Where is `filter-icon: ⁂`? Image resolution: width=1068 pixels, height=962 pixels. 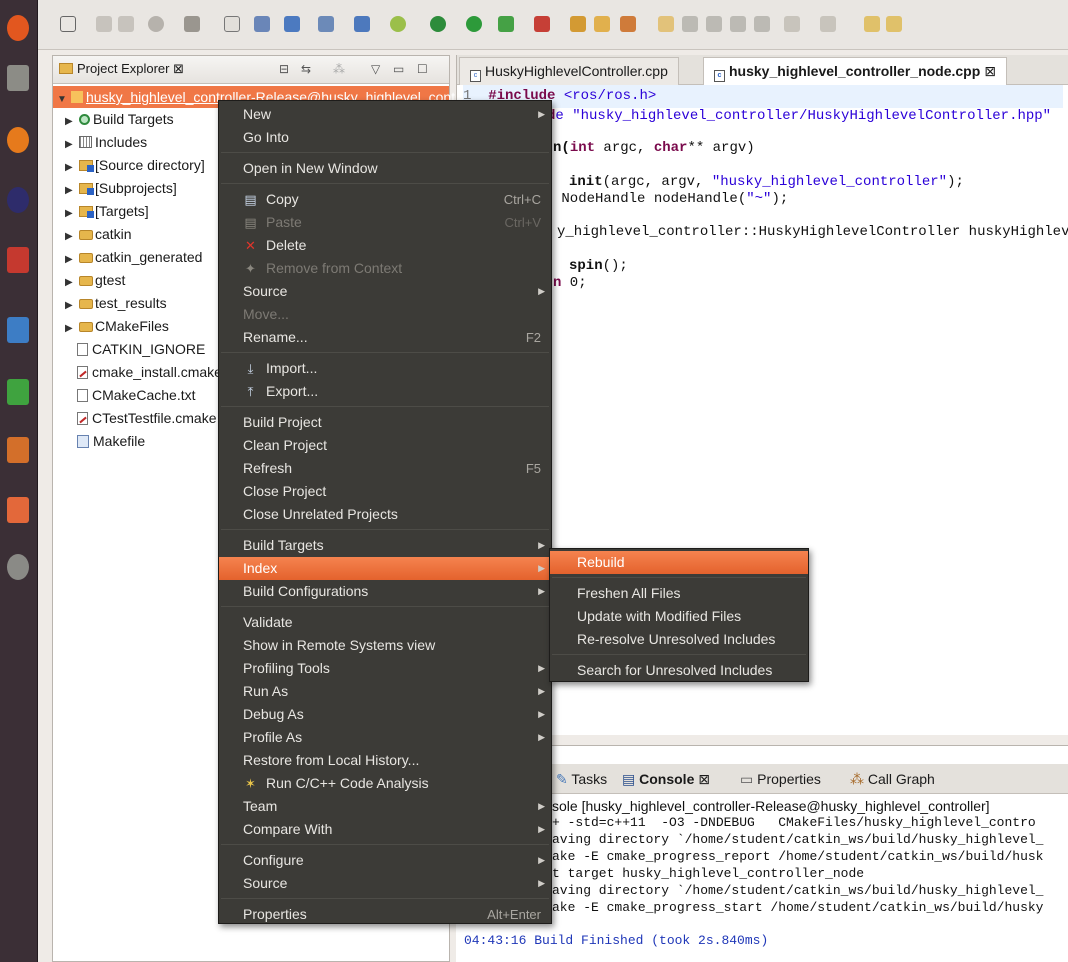 filter-icon: ⁂ is located at coordinates (339, 69).